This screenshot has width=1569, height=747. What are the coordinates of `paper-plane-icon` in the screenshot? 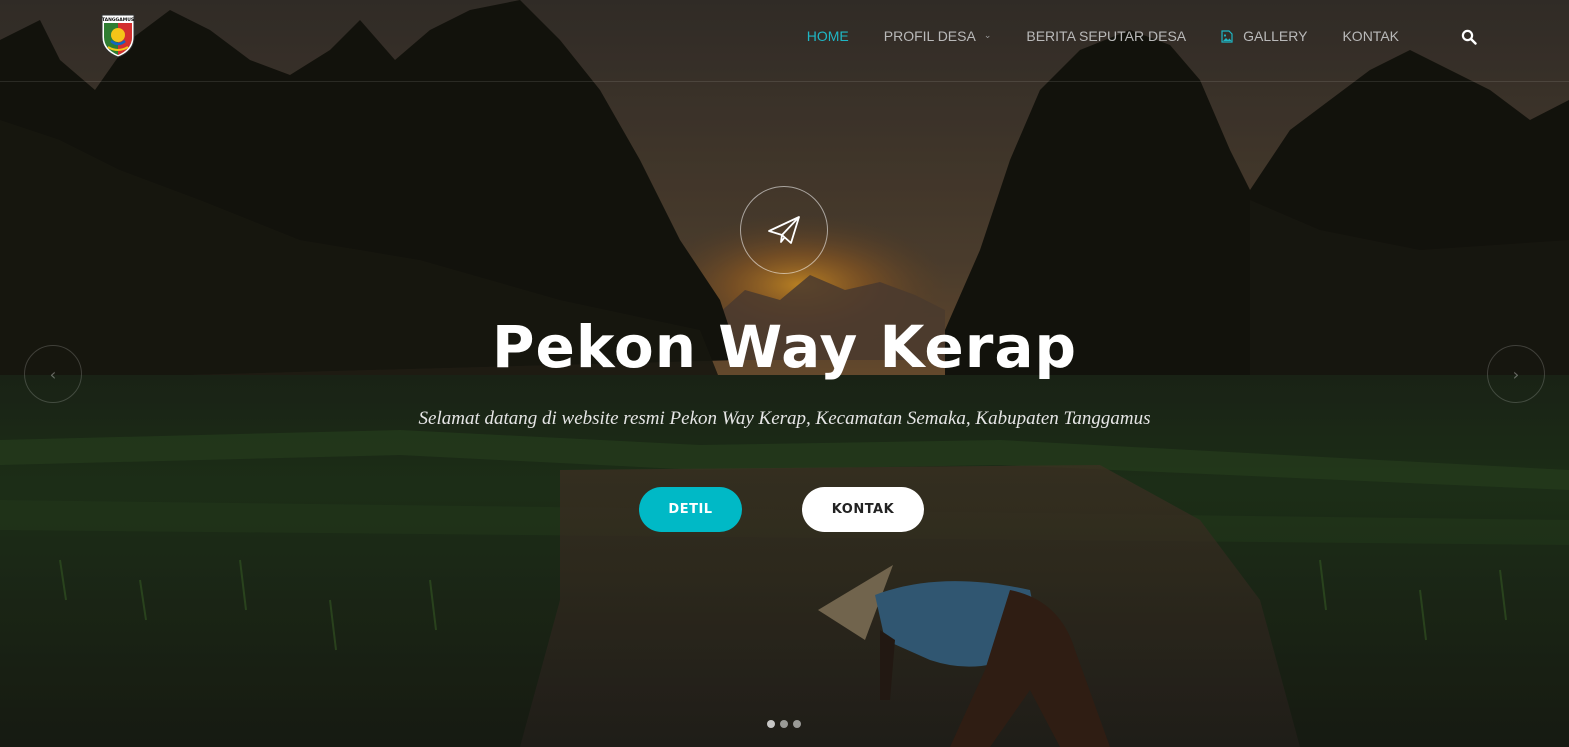 It's located at (784, 230).